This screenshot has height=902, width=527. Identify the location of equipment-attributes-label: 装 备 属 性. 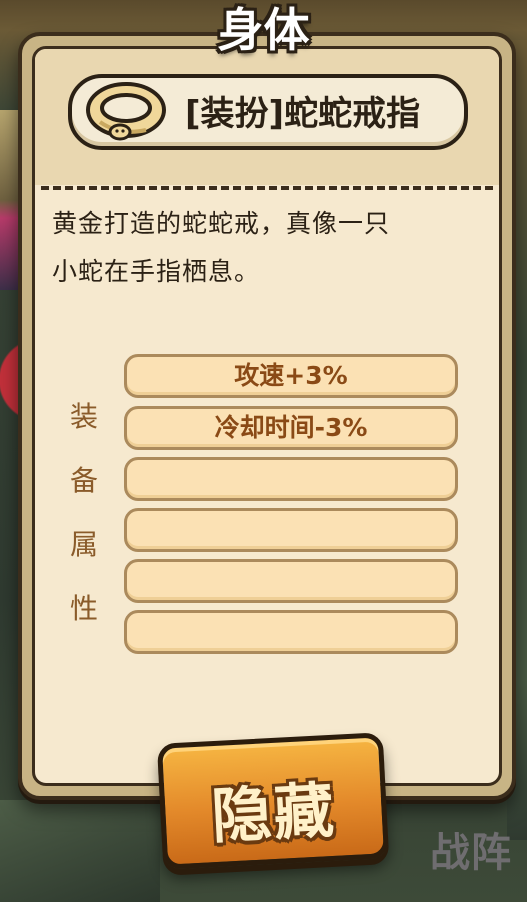
(84, 513).